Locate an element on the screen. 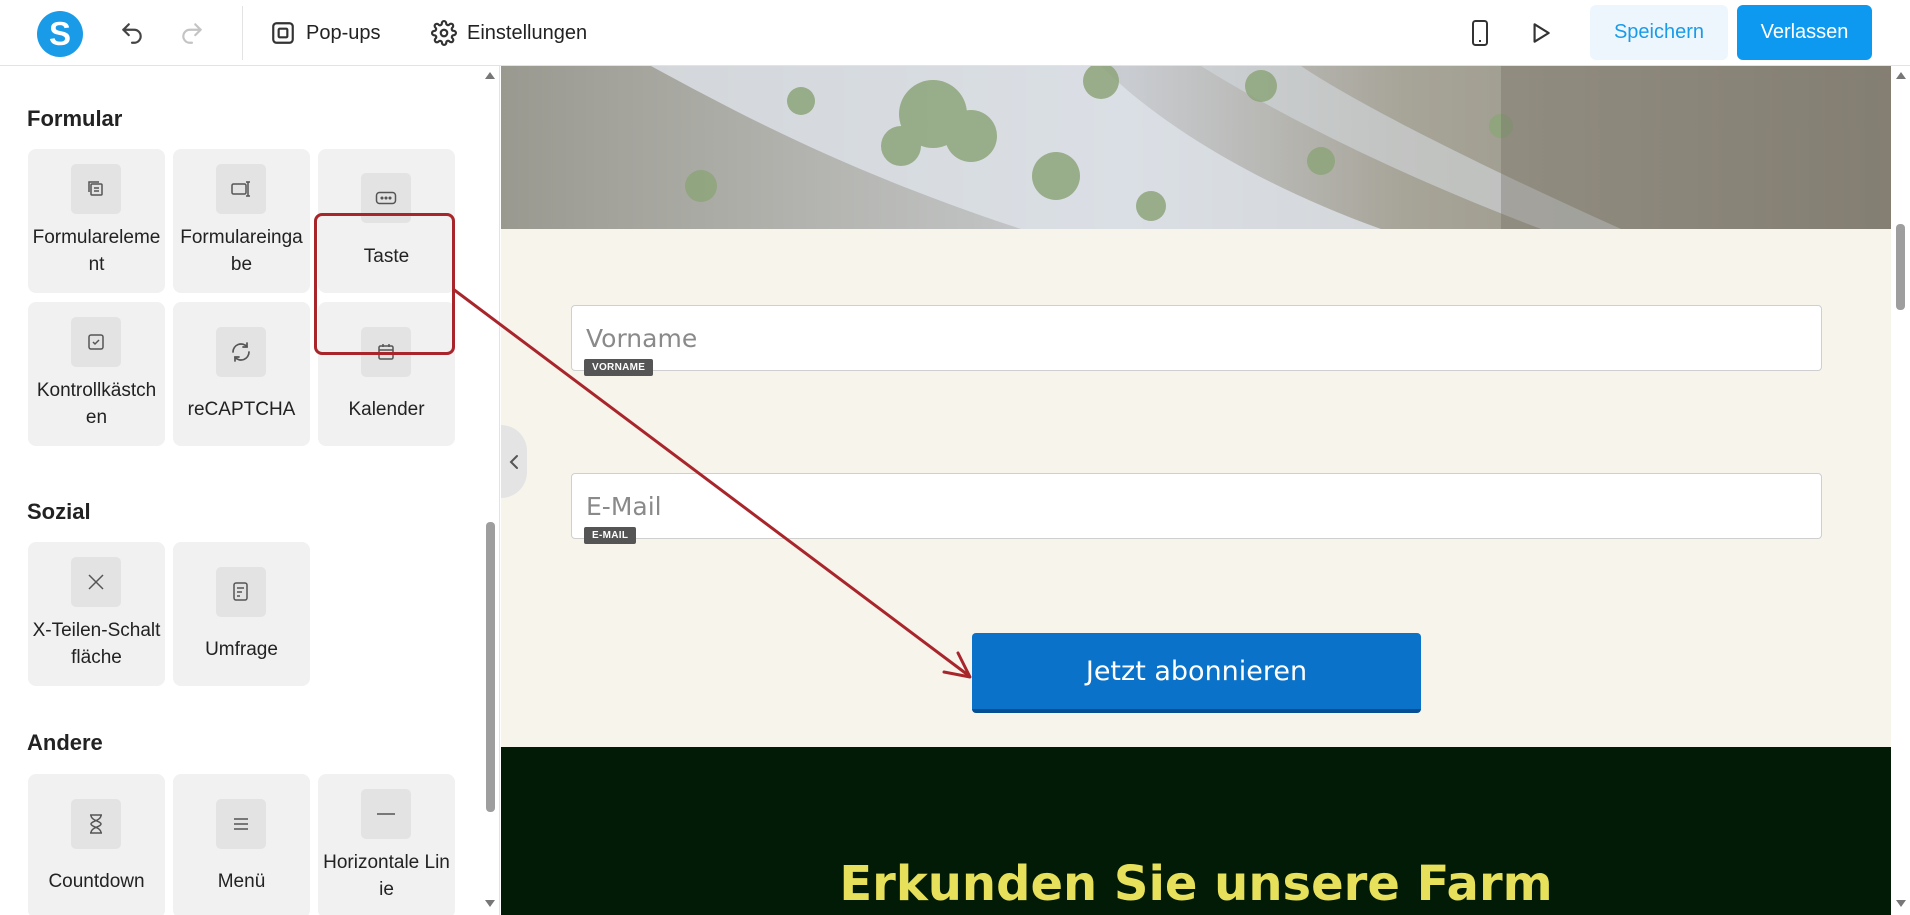  canvas-scroll-thumb is located at coordinates (1900, 267).